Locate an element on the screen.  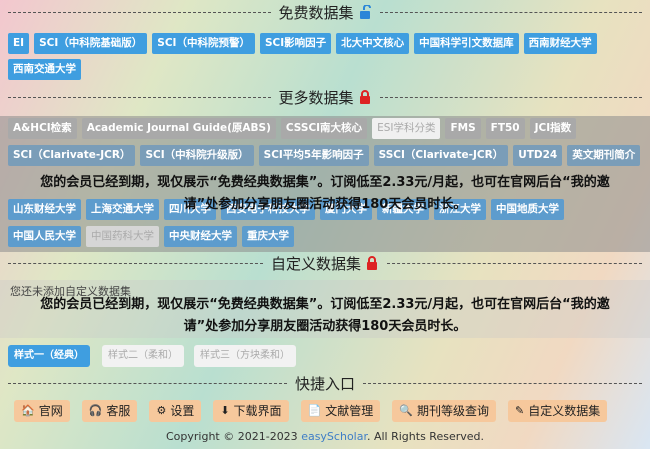
edit-icon: ✎ is located at coordinates (520, 410).